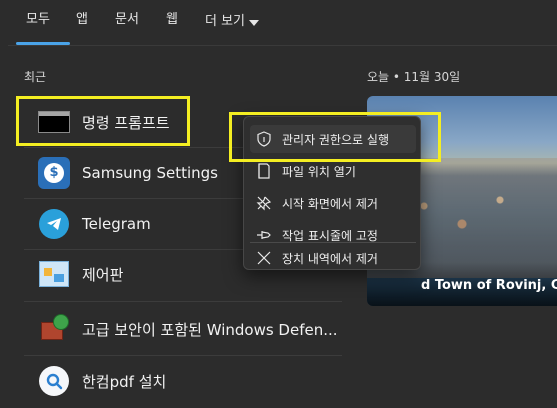  I want to click on telegram-icon, so click(54, 224).